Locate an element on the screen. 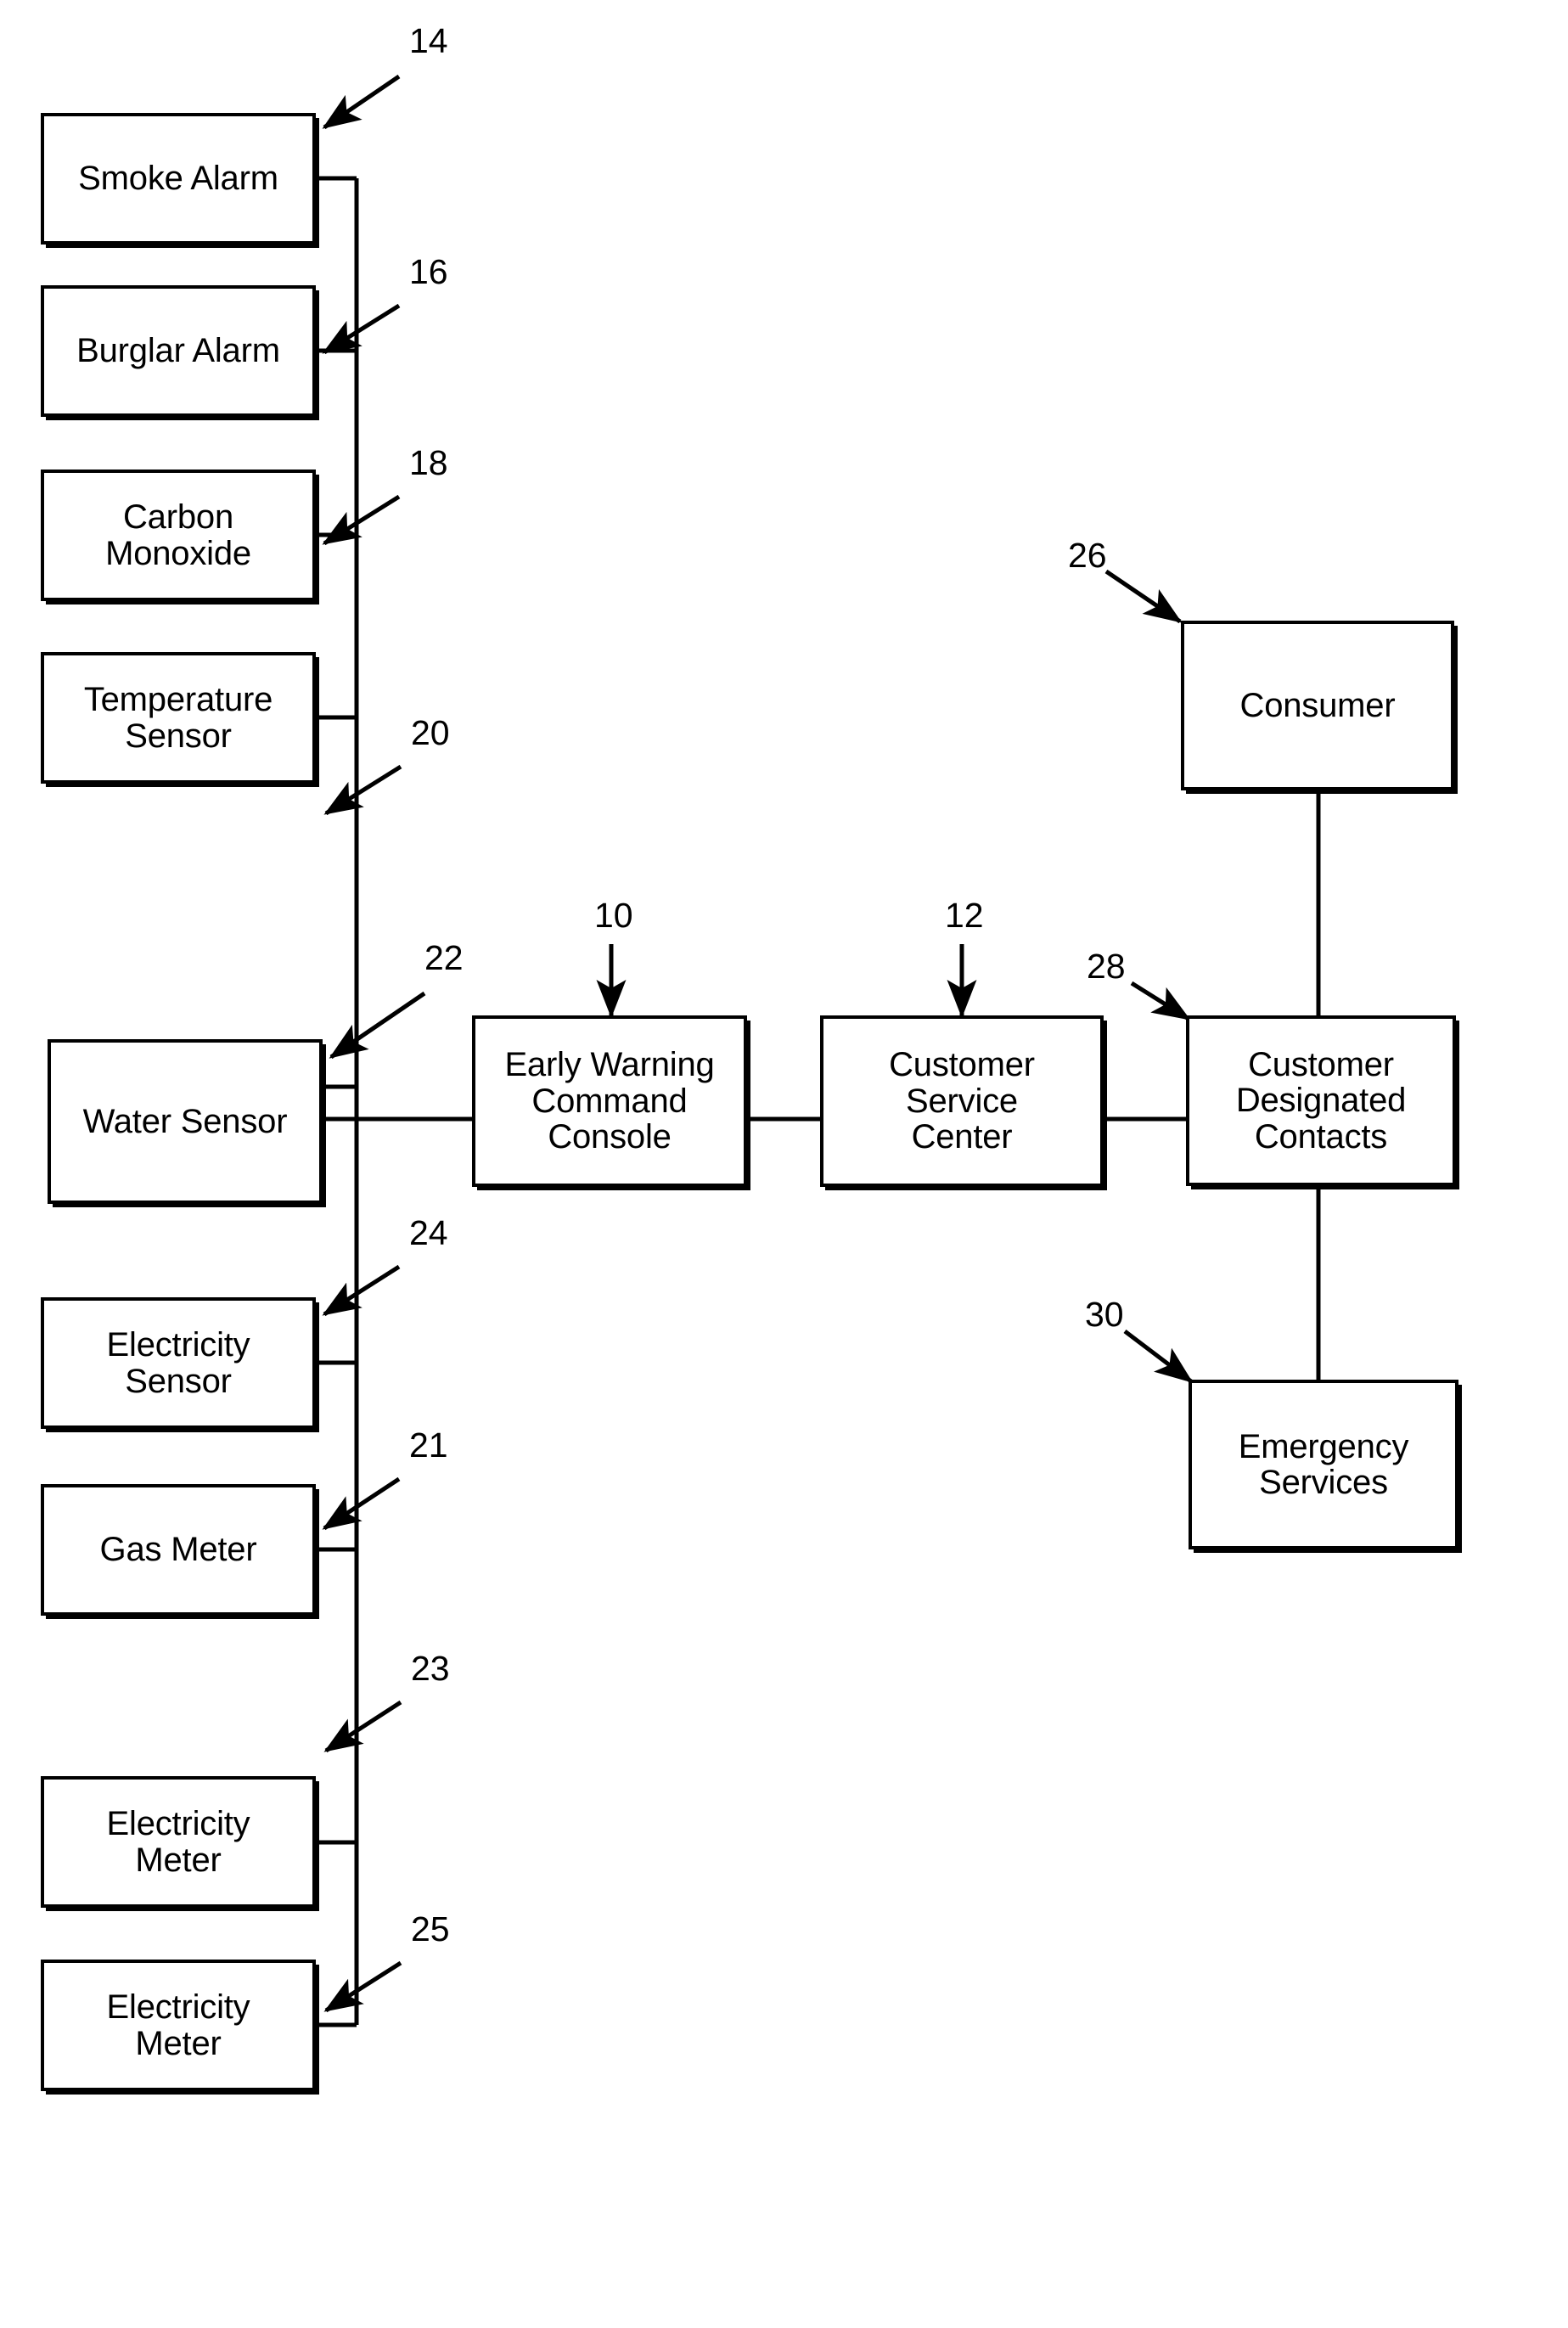 The height and width of the screenshot is (2328, 1568). reference-numeral-12: 12 is located at coordinates (964, 915).